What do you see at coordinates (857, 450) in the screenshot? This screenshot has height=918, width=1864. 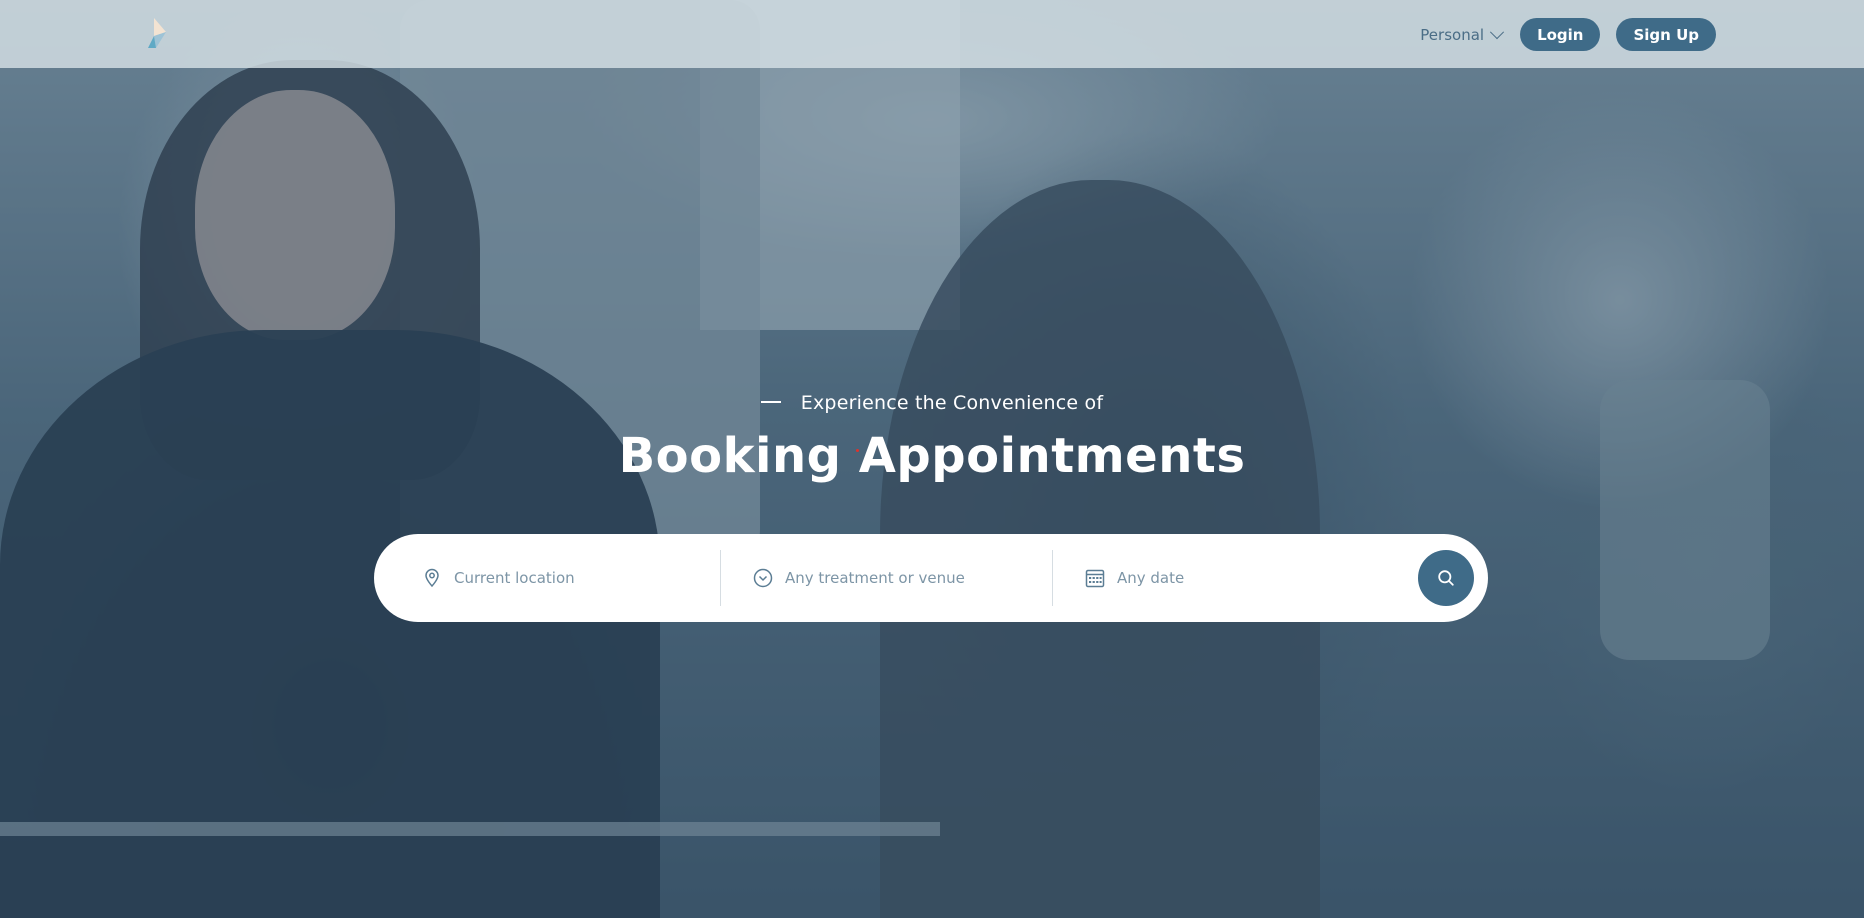 I see `red-dot-artifact` at bounding box center [857, 450].